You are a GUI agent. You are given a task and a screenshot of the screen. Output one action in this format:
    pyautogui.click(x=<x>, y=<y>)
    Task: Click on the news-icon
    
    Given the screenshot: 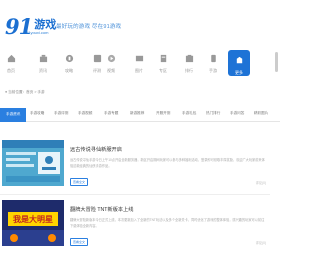 What is the action you would take?
    pyautogui.click(x=43, y=58)
    